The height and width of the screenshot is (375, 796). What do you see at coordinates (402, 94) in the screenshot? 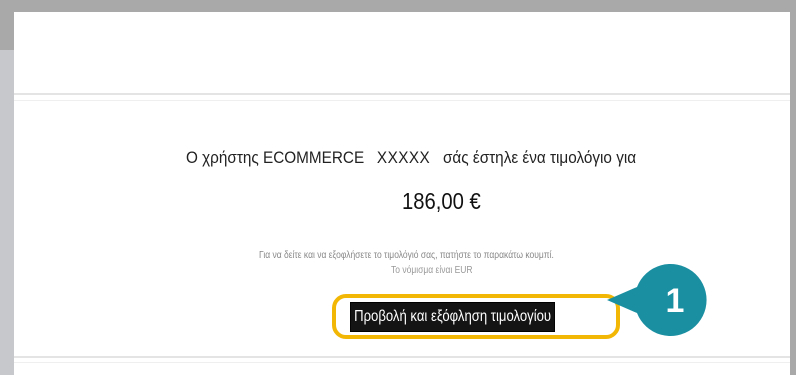
I see `header-divider` at bounding box center [402, 94].